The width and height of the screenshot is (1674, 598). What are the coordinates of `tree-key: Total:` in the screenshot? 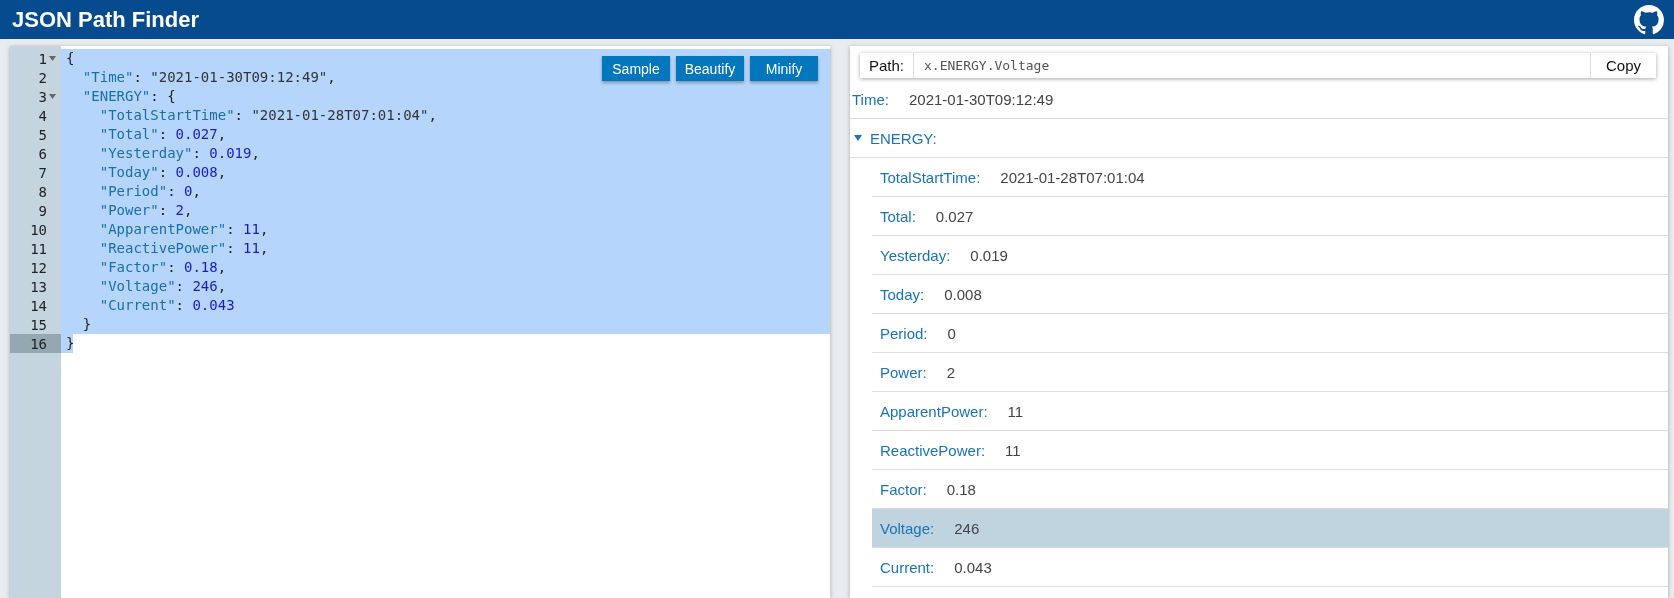 It's located at (897, 216).